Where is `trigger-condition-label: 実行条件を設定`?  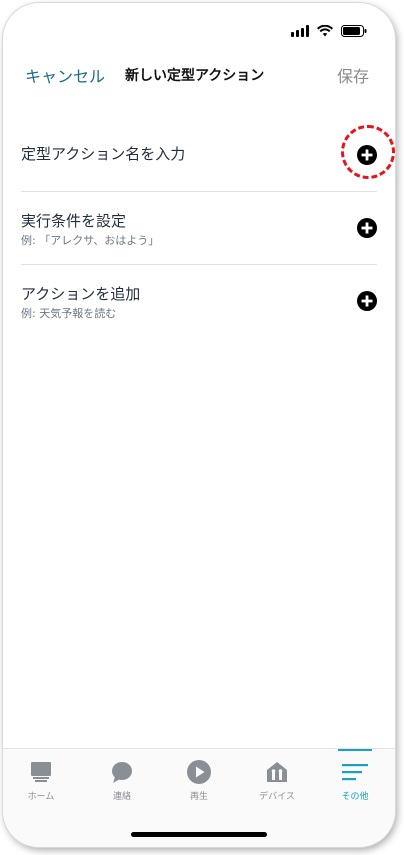
trigger-condition-label: 実行条件を設定 is located at coordinates (74, 221).